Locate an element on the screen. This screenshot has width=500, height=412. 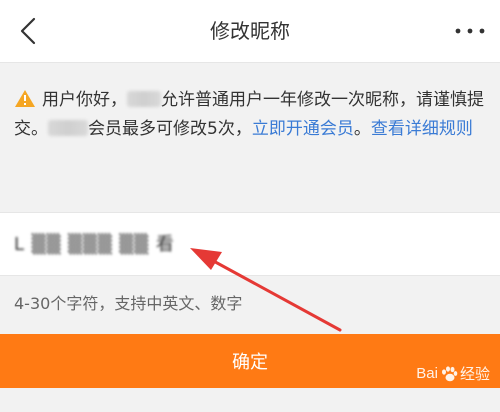
more-button is located at coordinates (470, 31).